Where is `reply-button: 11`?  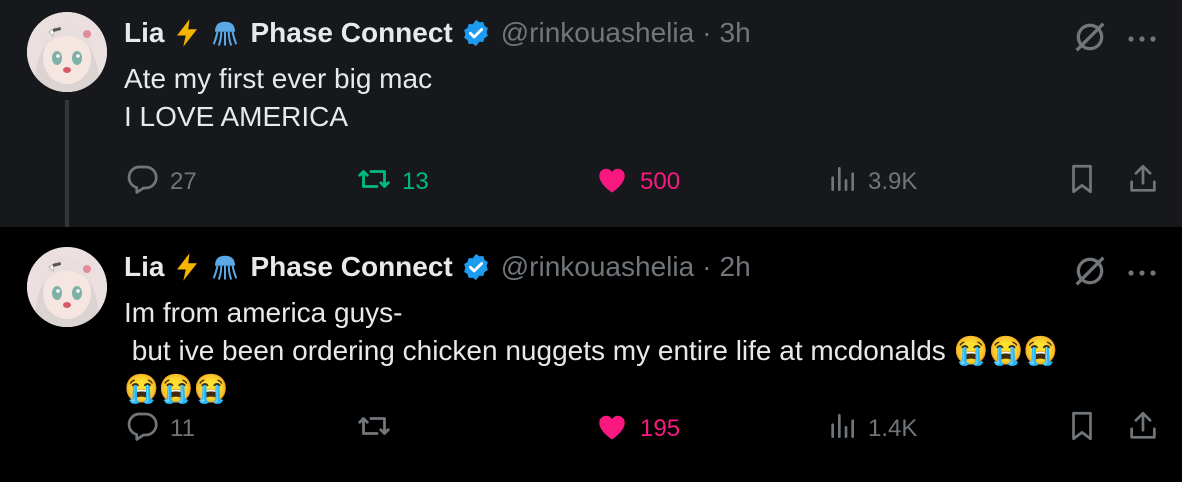 reply-button: 11 is located at coordinates (159, 429).